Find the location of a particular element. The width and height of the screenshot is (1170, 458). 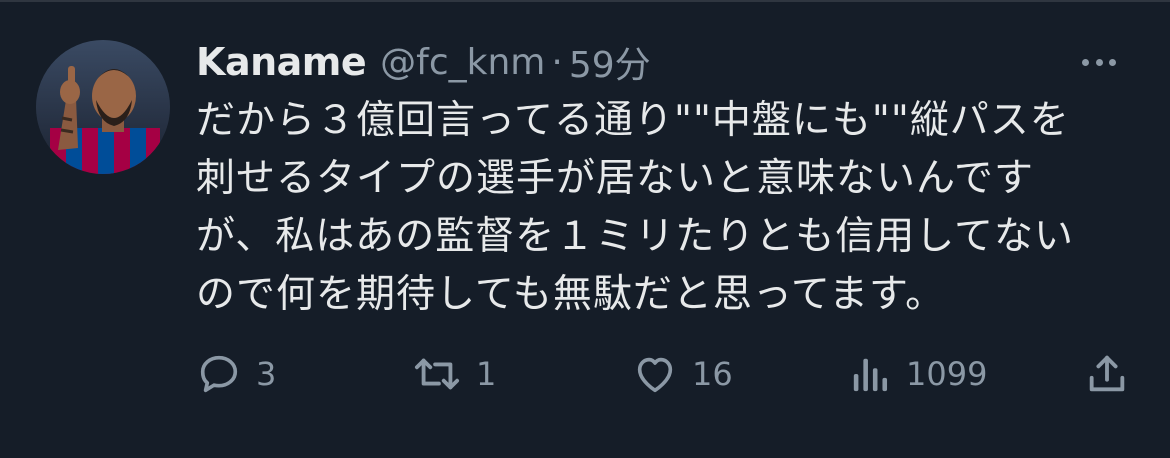

views-icon is located at coordinates (870, 375).